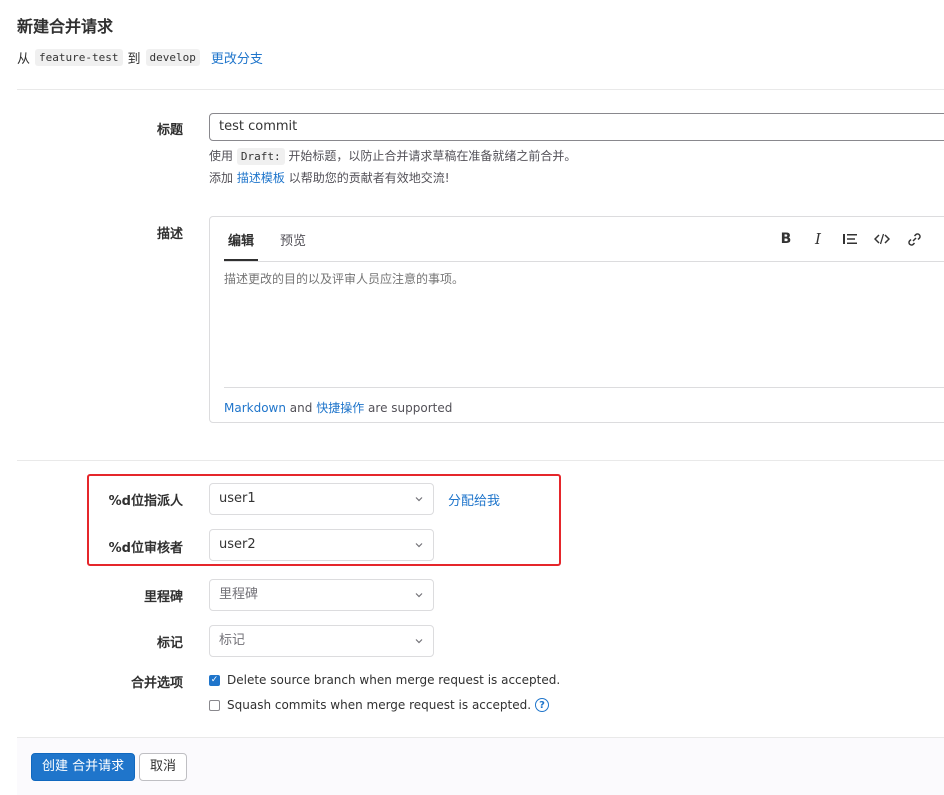 The image size is (944, 795). Describe the element at coordinates (65, 26) in the screenshot. I see `page-title: 新建合并请求` at that location.